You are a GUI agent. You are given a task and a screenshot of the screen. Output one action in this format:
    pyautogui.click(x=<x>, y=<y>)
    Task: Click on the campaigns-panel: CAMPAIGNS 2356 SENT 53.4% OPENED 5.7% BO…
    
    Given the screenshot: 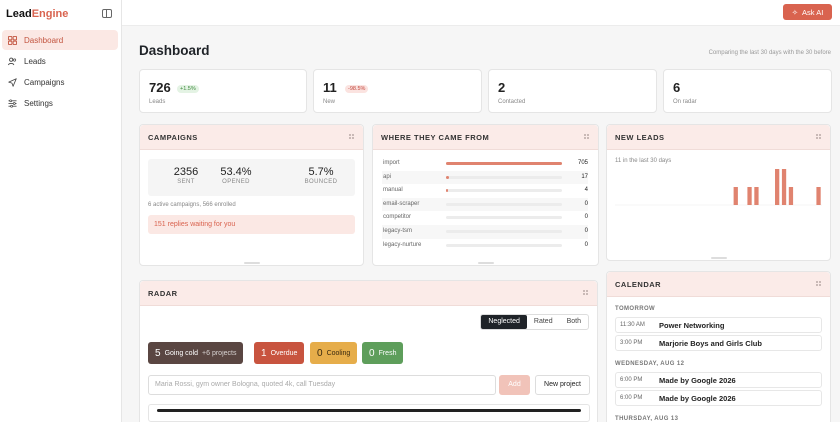 What is the action you would take?
    pyautogui.click(x=251, y=195)
    